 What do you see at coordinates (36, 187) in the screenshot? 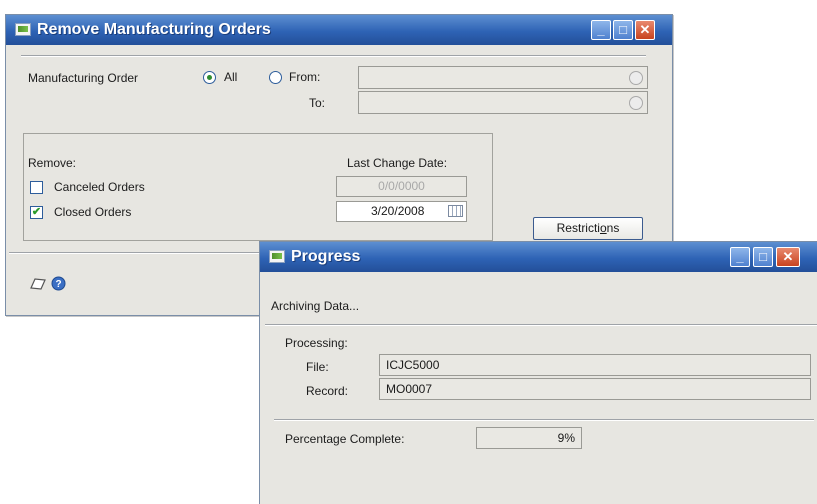
I see `canceled-orders-checkbox` at bounding box center [36, 187].